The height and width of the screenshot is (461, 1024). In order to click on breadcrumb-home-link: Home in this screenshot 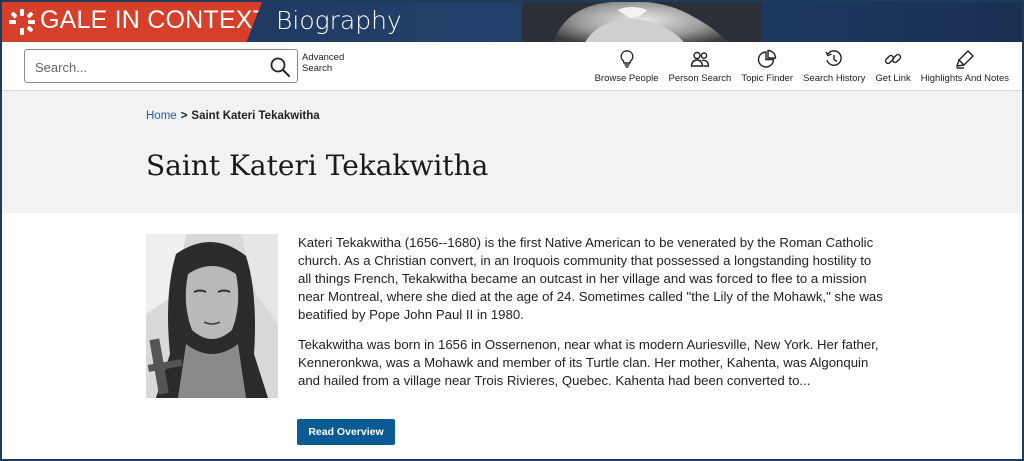, I will do `click(161, 116)`.